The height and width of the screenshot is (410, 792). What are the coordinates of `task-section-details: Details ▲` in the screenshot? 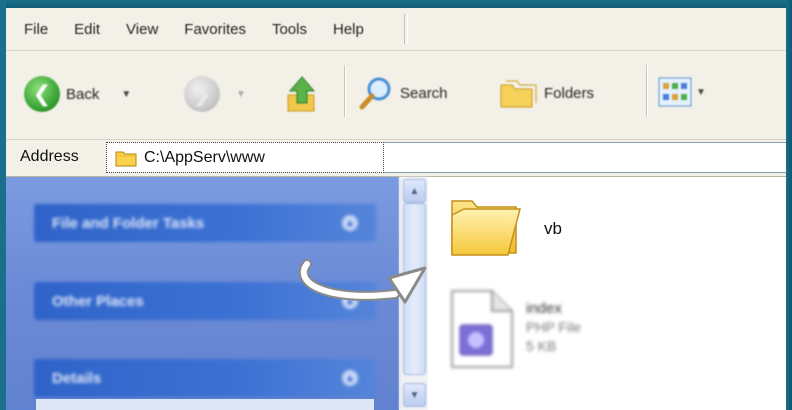 It's located at (205, 378).